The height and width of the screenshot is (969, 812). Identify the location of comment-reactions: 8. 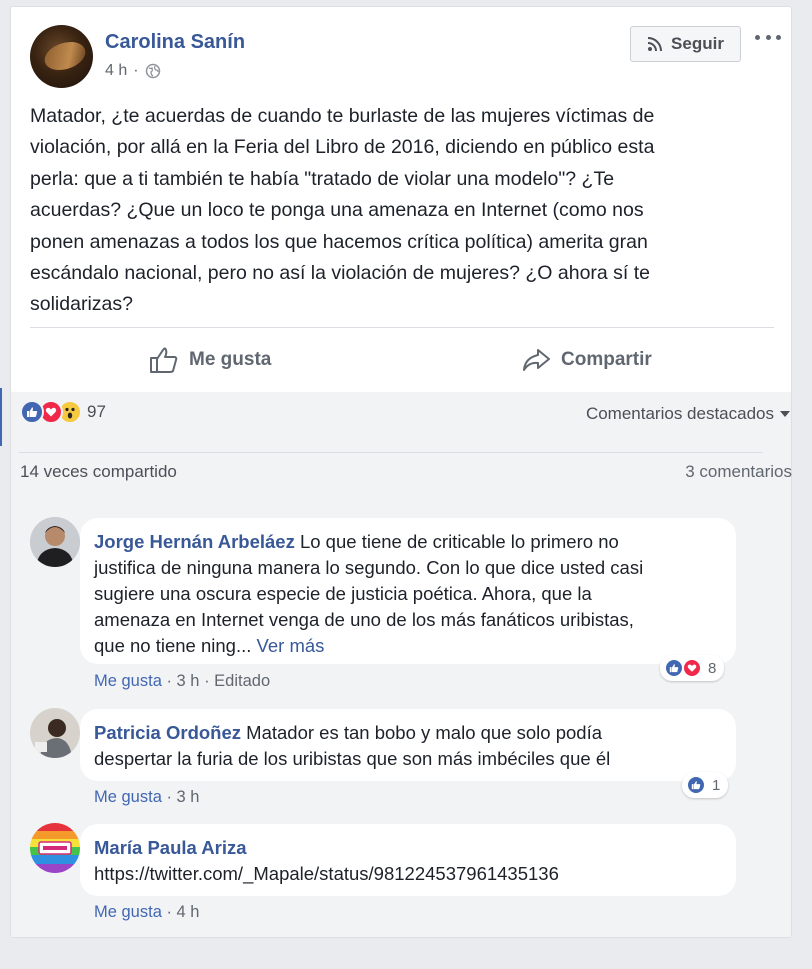
(692, 668).